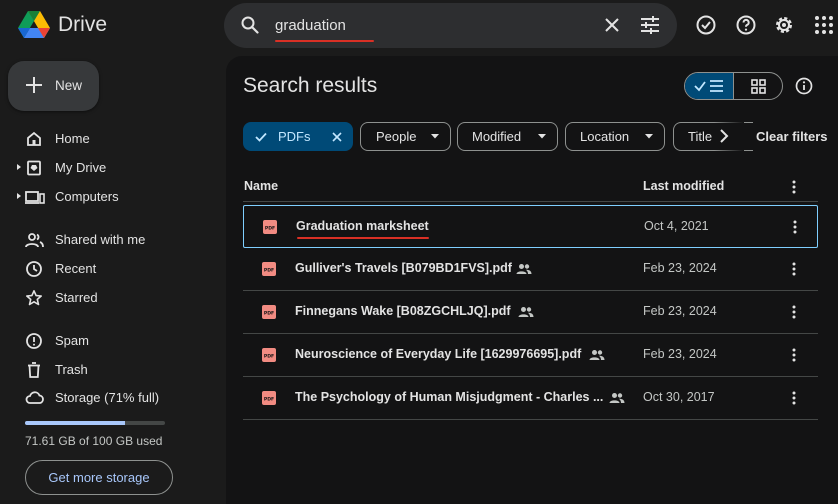 Image resolution: width=838 pixels, height=504 pixels. I want to click on column-options-icon, so click(794, 187).